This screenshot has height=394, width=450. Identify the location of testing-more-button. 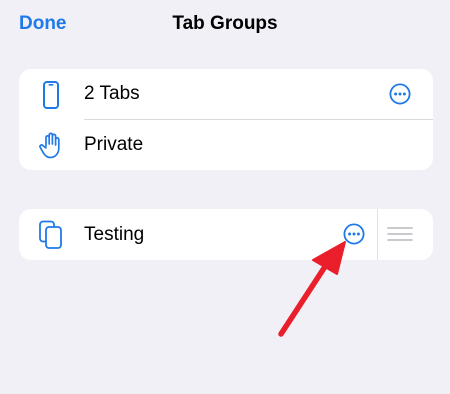
(354, 234).